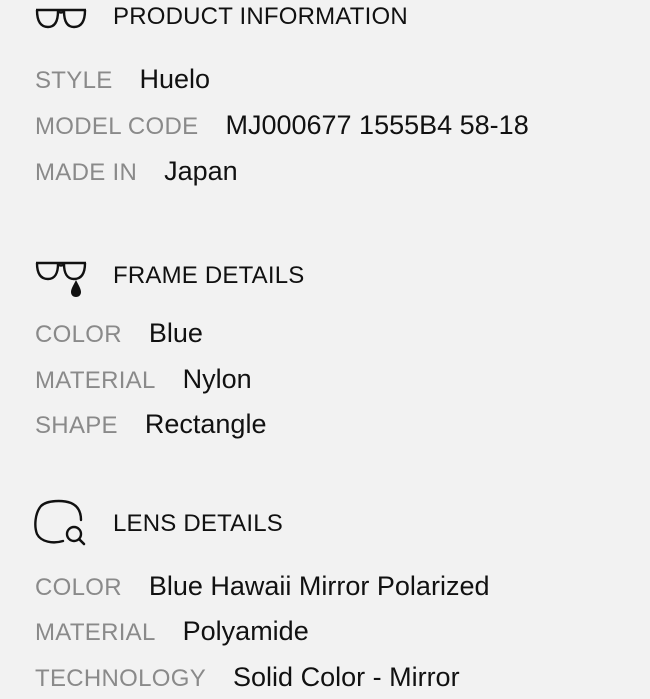 The height and width of the screenshot is (699, 650). I want to click on frame-color-label: COLOR, so click(78, 334).